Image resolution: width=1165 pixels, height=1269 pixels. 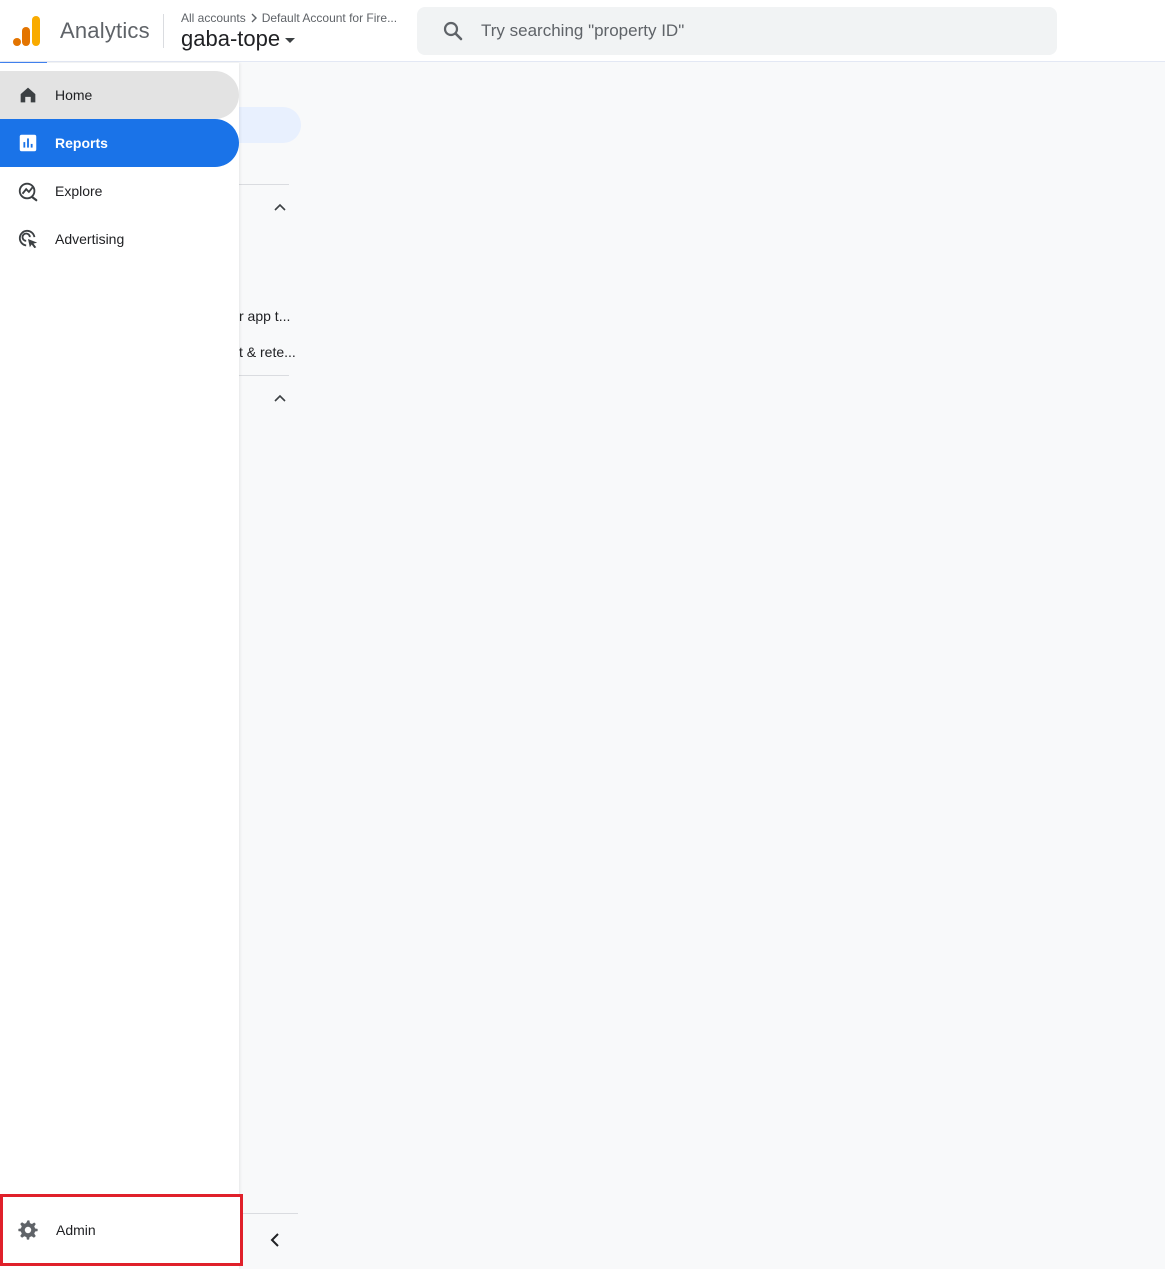 What do you see at coordinates (79, 191) in the screenshot?
I see `nav-label: Explore` at bounding box center [79, 191].